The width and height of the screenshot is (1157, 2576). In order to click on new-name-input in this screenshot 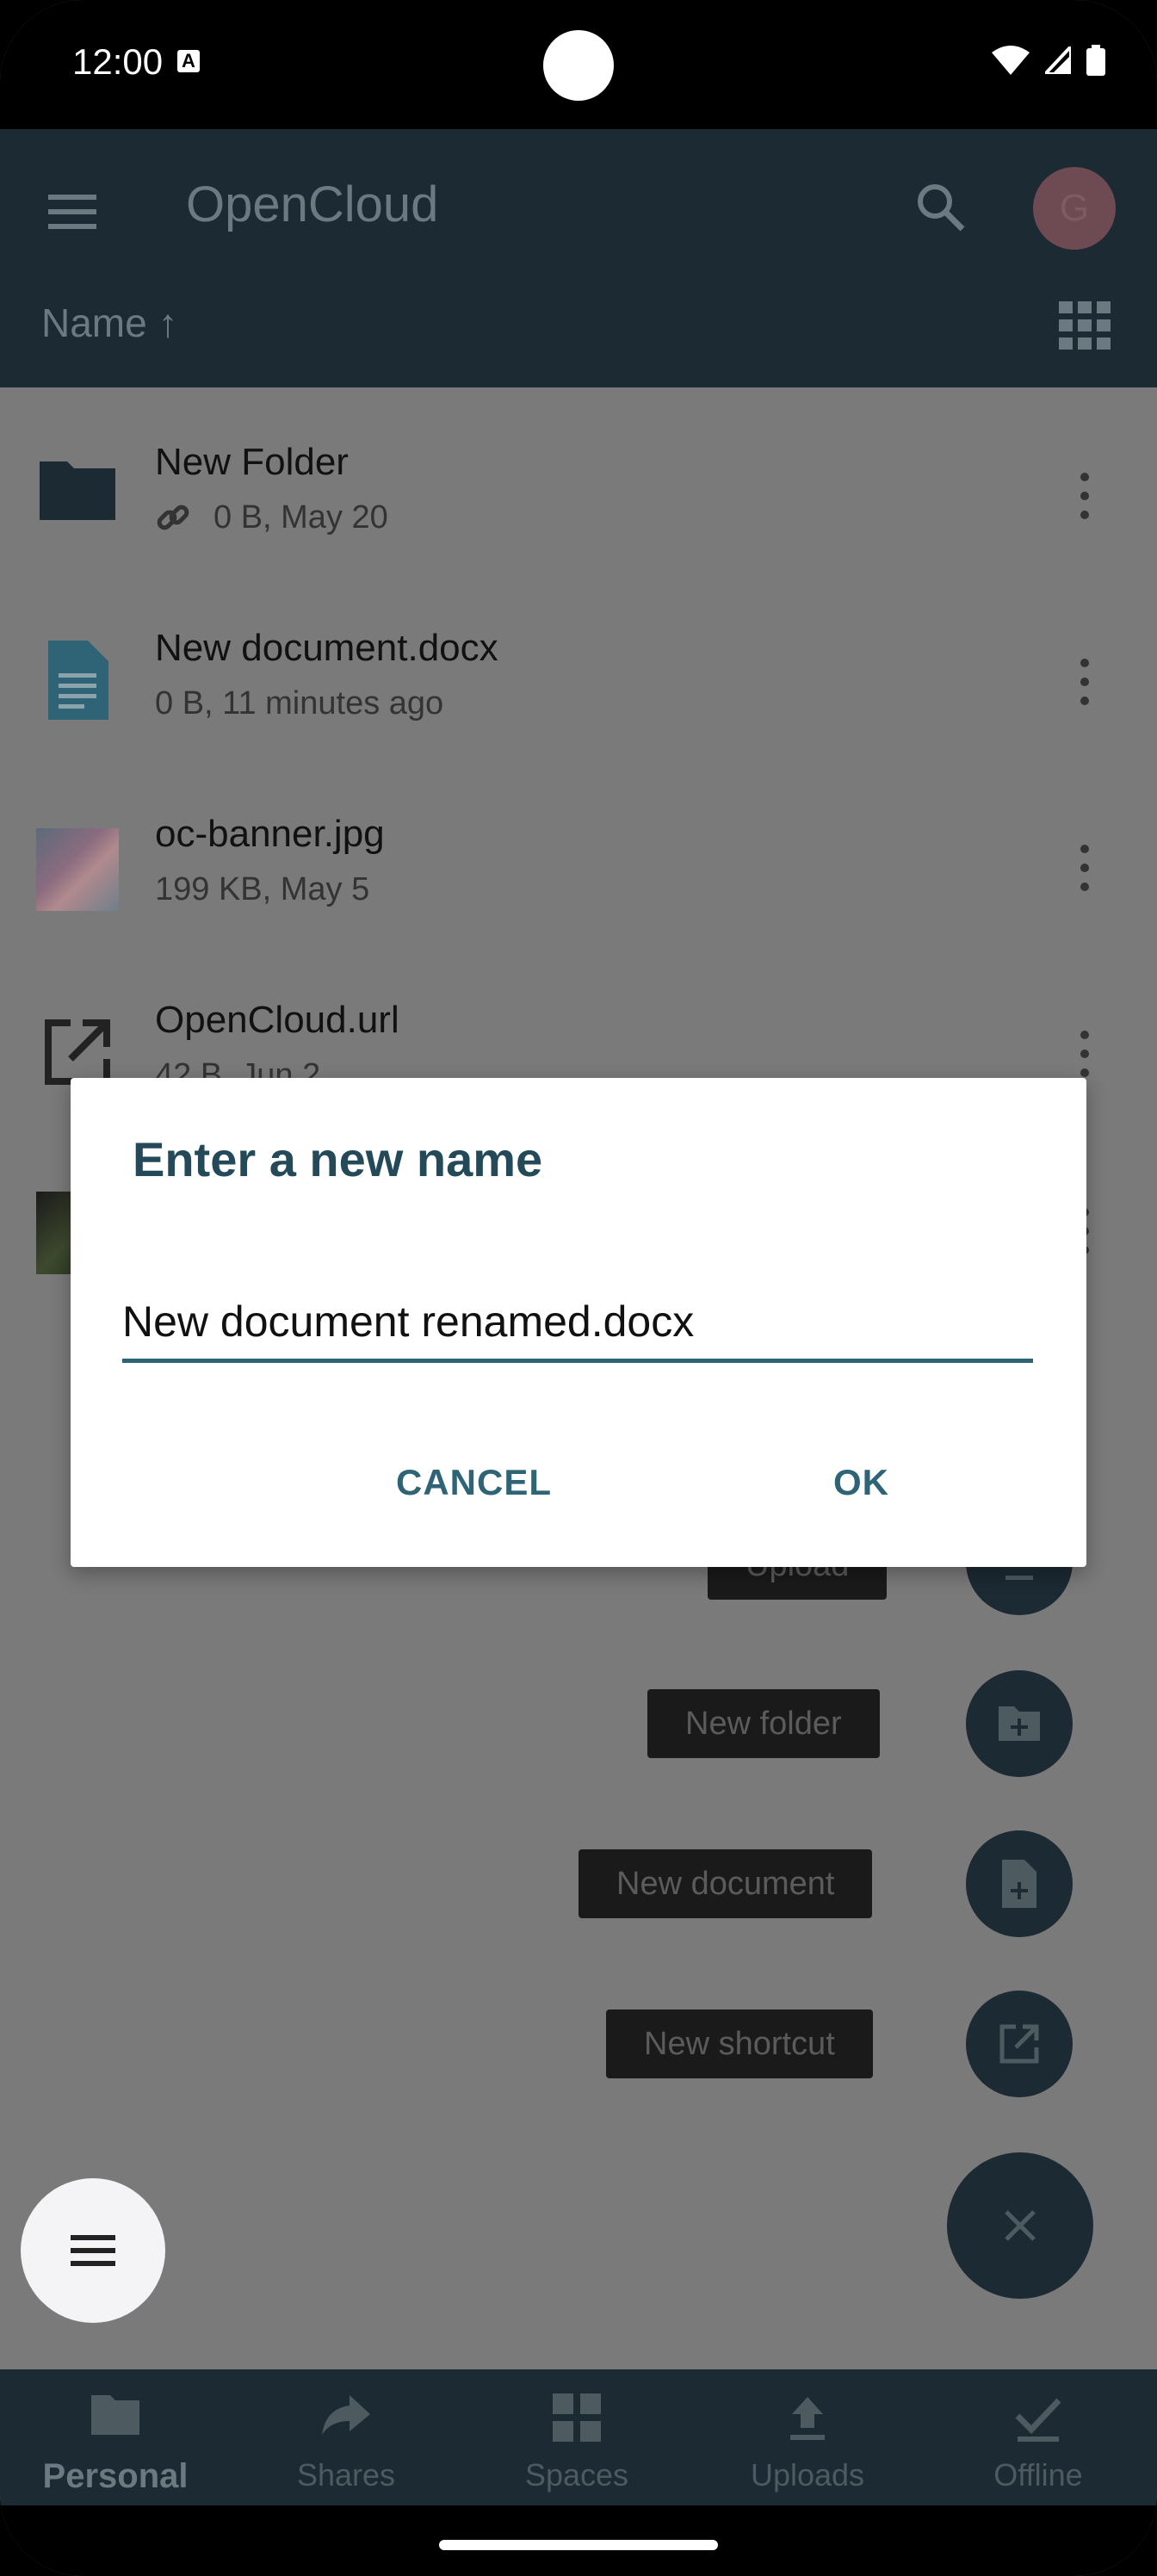, I will do `click(578, 1324)`.